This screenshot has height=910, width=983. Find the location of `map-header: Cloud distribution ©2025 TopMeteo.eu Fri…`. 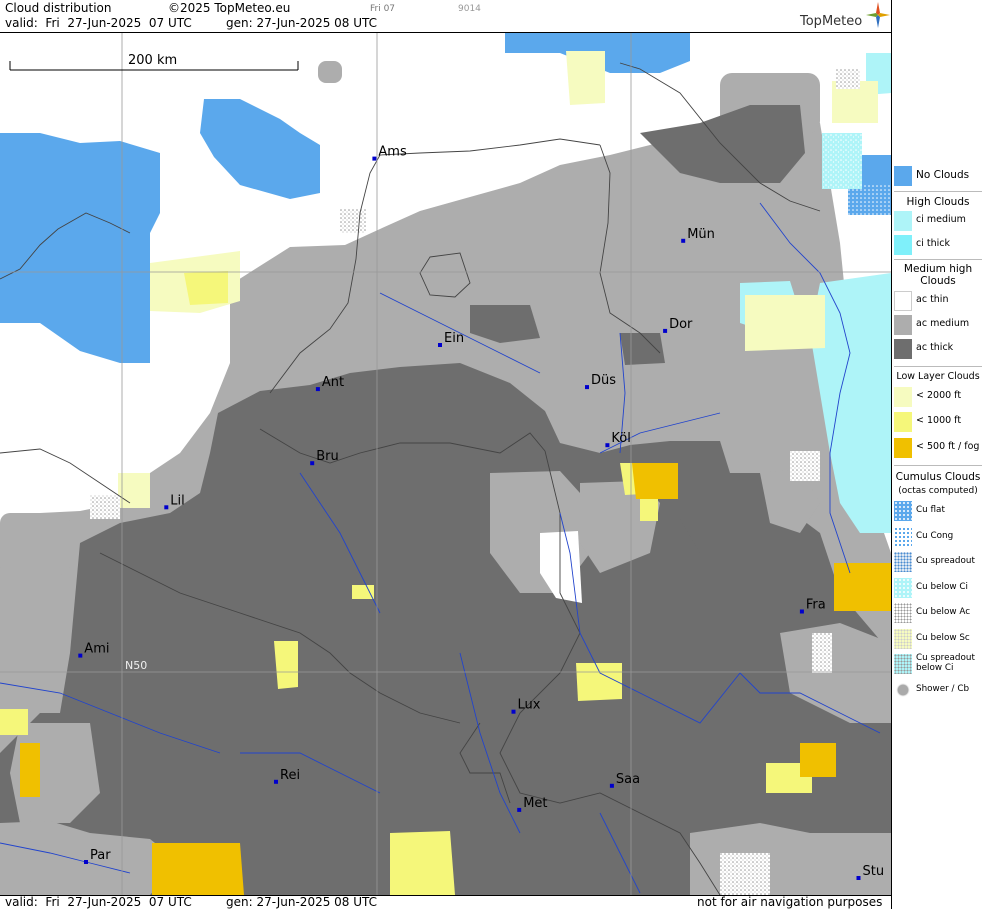

map-header: Cloud distribution ©2025 TopMeteo.eu Fri… is located at coordinates (445, 16).